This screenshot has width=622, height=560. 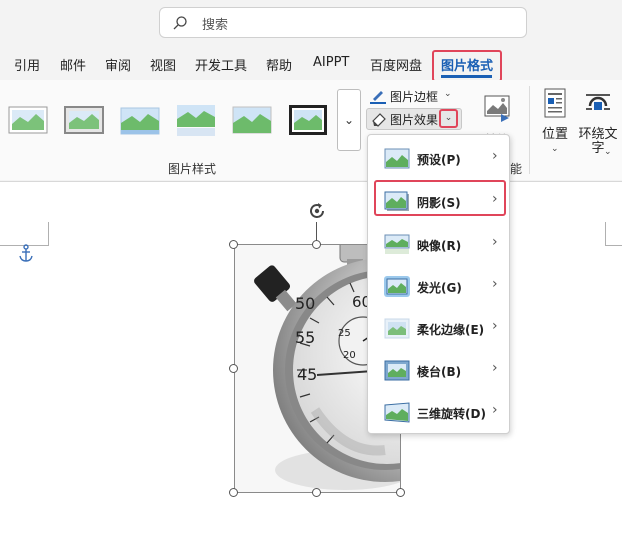 I want to click on menu-item-label: 柔化边缘(E), so click(x=451, y=330).